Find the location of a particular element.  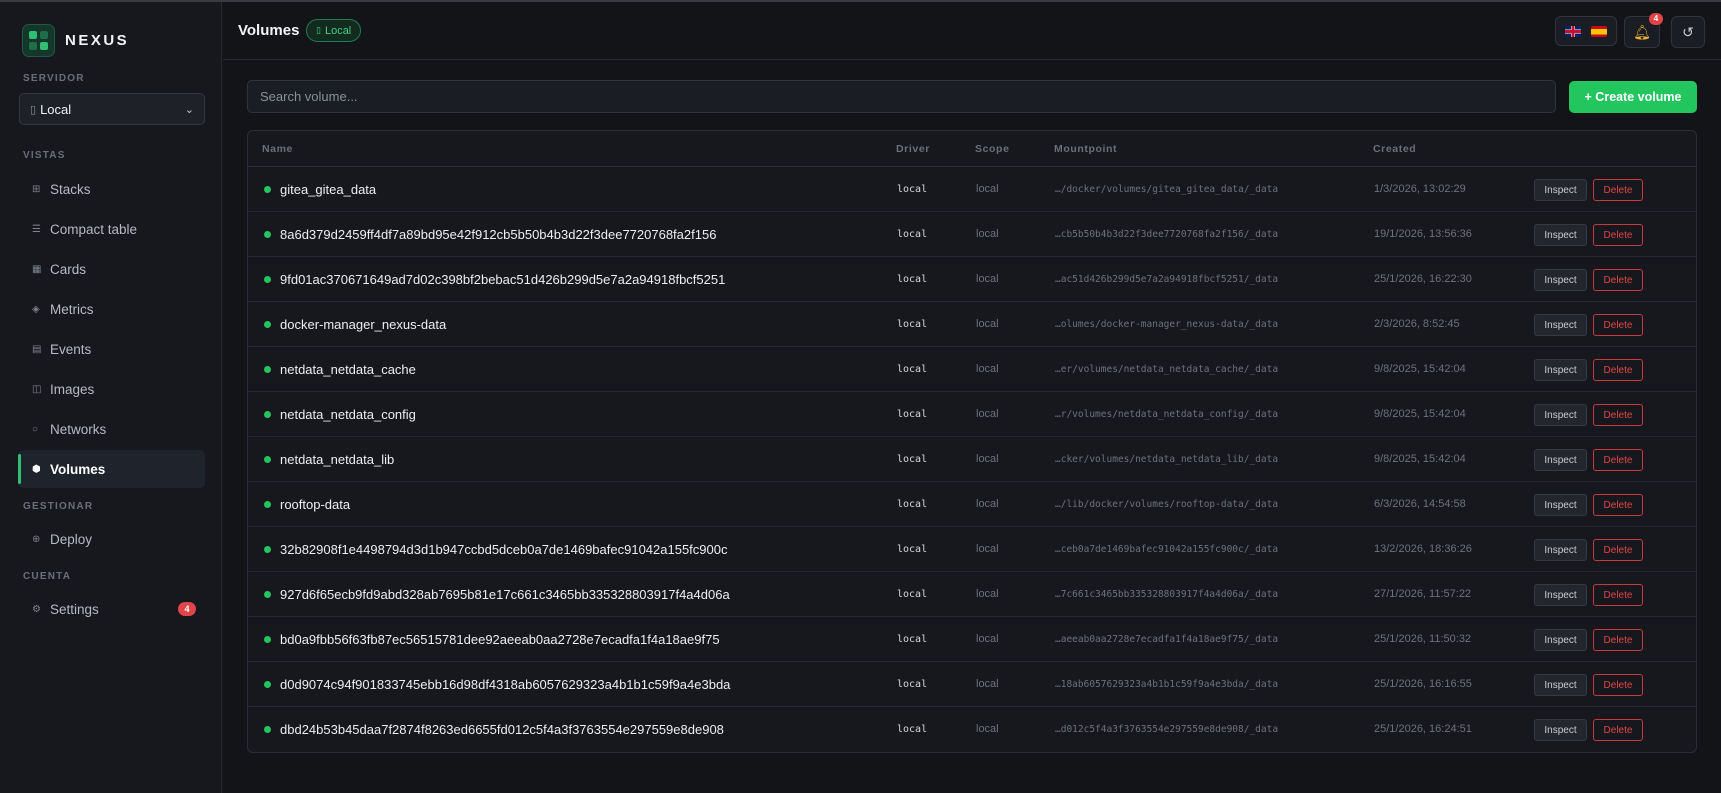

sidebar-item-events: ▤ Events is located at coordinates (111, 349).